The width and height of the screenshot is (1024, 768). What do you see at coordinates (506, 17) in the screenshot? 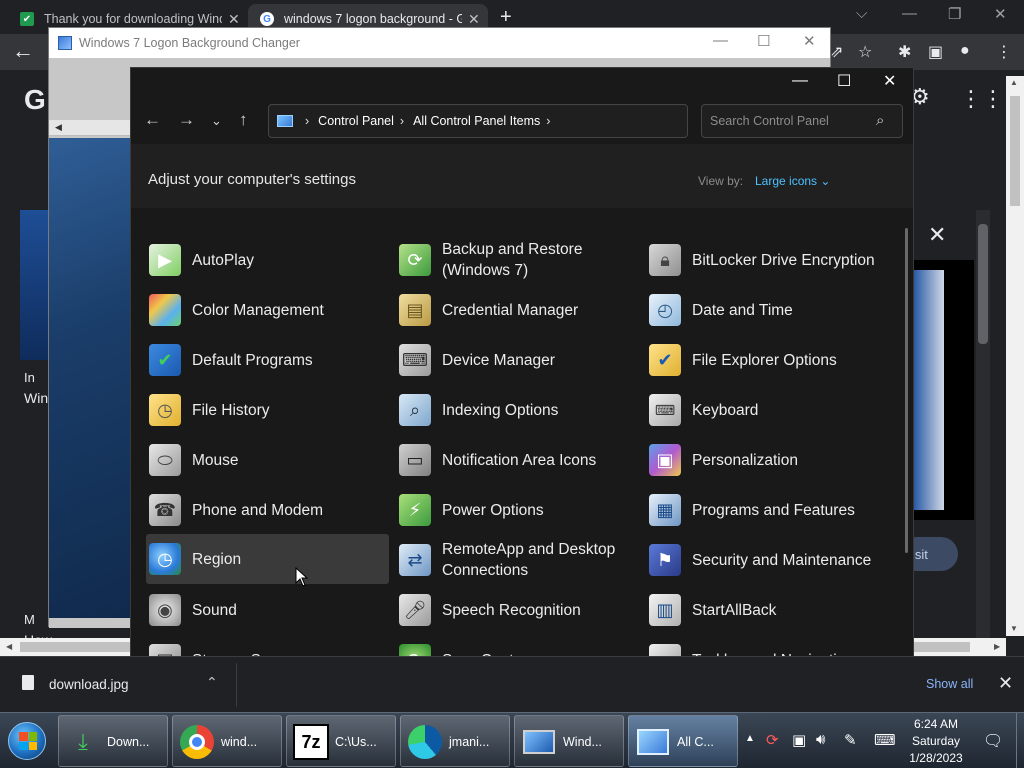
I see `new-tab-button: +` at bounding box center [506, 17].